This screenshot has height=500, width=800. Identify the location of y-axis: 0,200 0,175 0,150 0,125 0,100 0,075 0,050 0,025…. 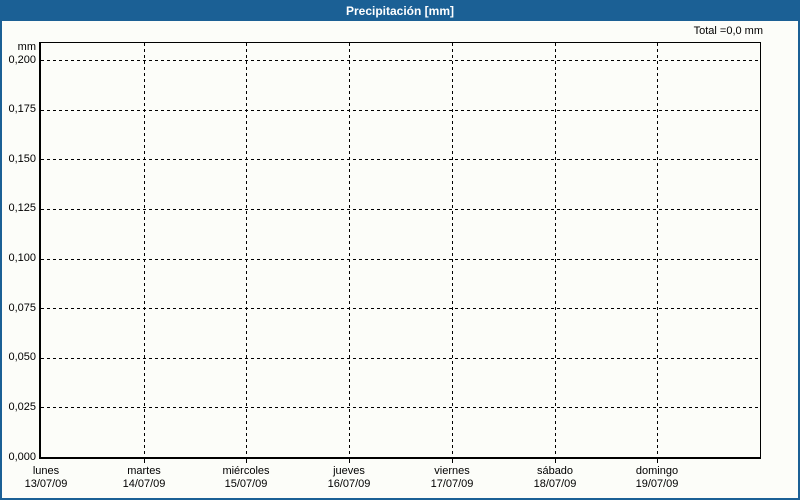
(19, 252).